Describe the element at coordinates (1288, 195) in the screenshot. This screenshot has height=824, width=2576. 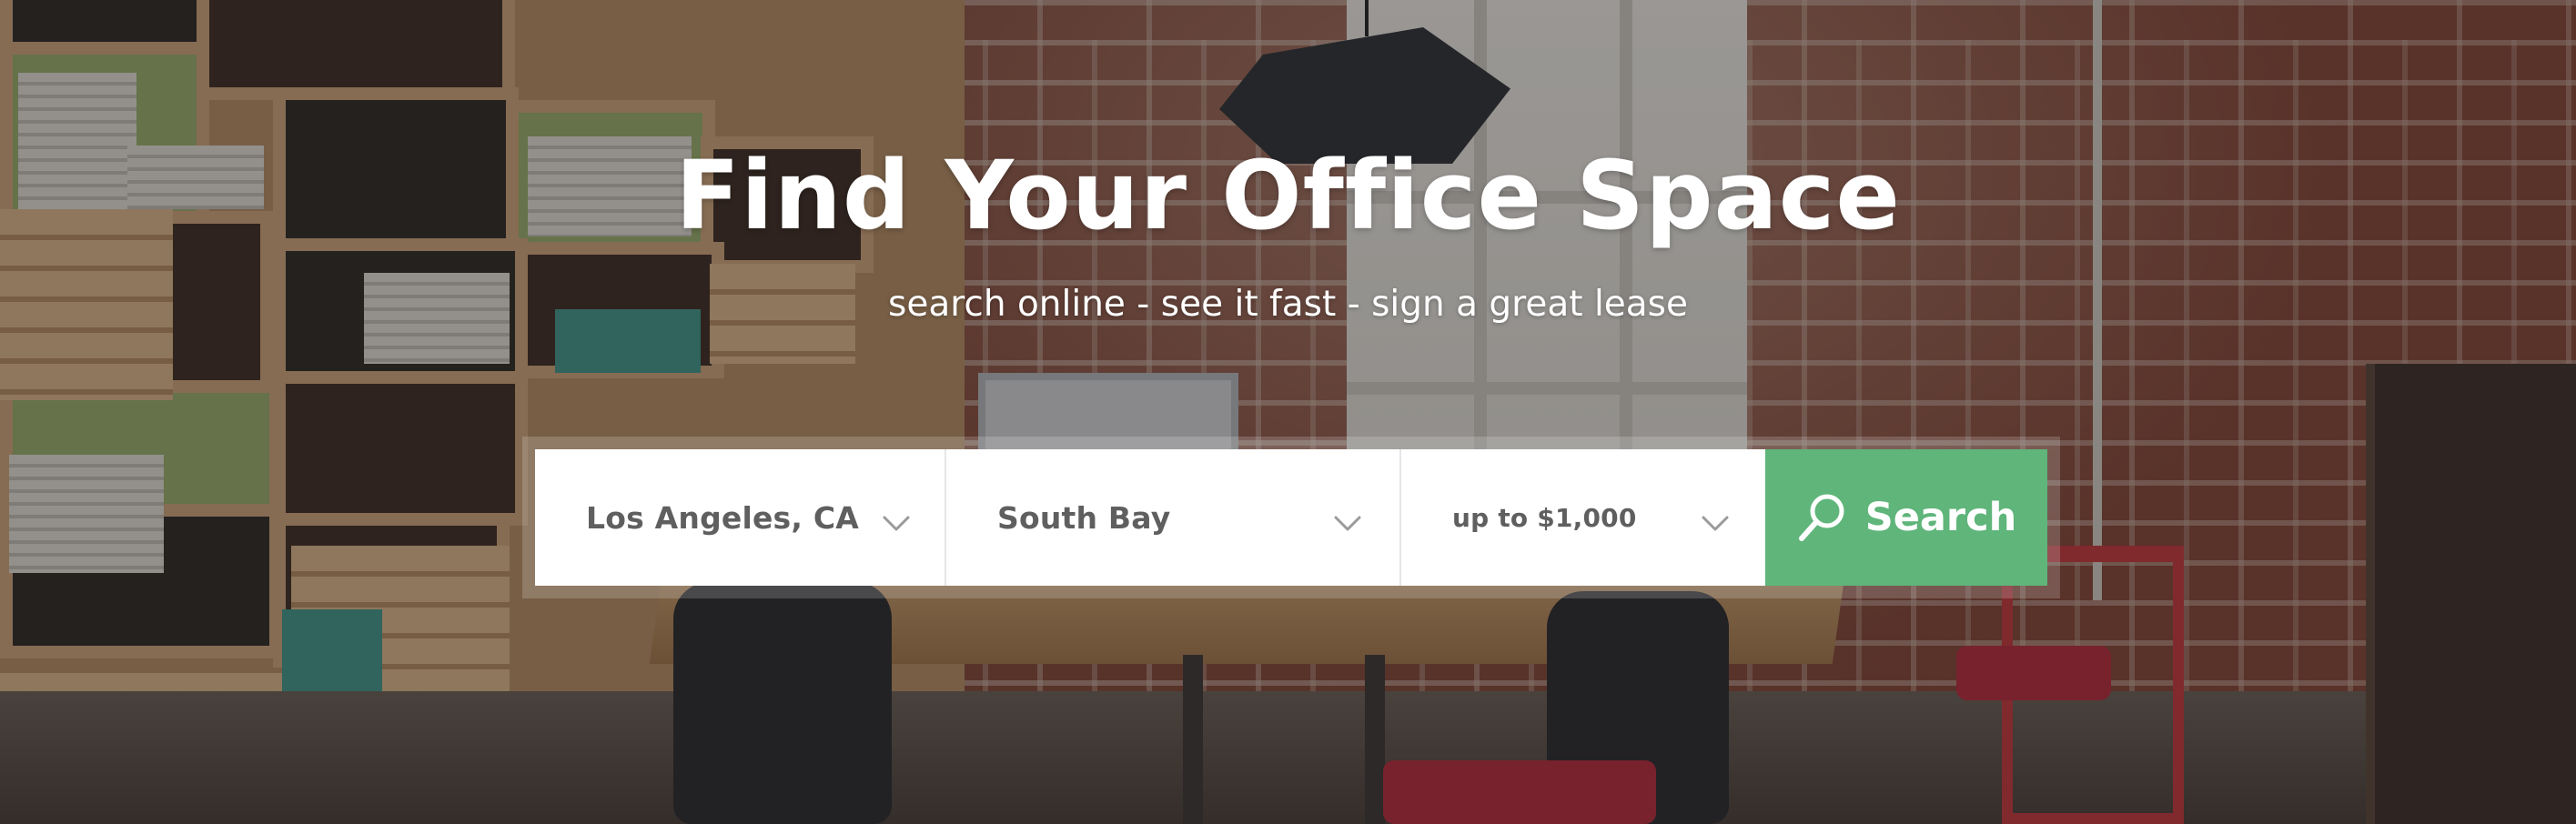
I see `page-title: Find Your Office Space` at that location.